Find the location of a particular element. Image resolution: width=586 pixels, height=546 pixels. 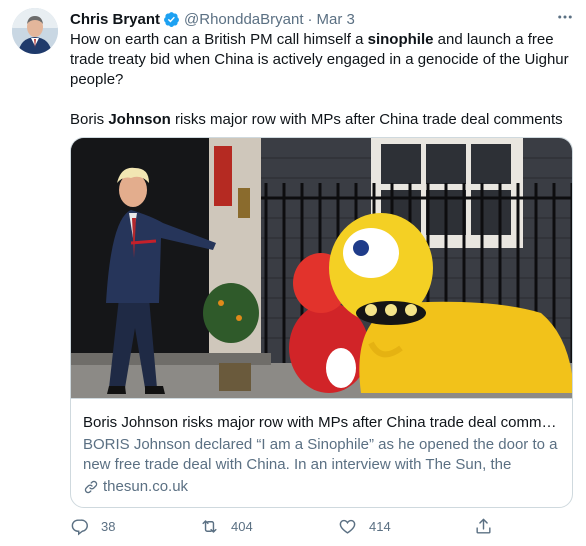

text-bold: sinophile is located at coordinates (400, 39).